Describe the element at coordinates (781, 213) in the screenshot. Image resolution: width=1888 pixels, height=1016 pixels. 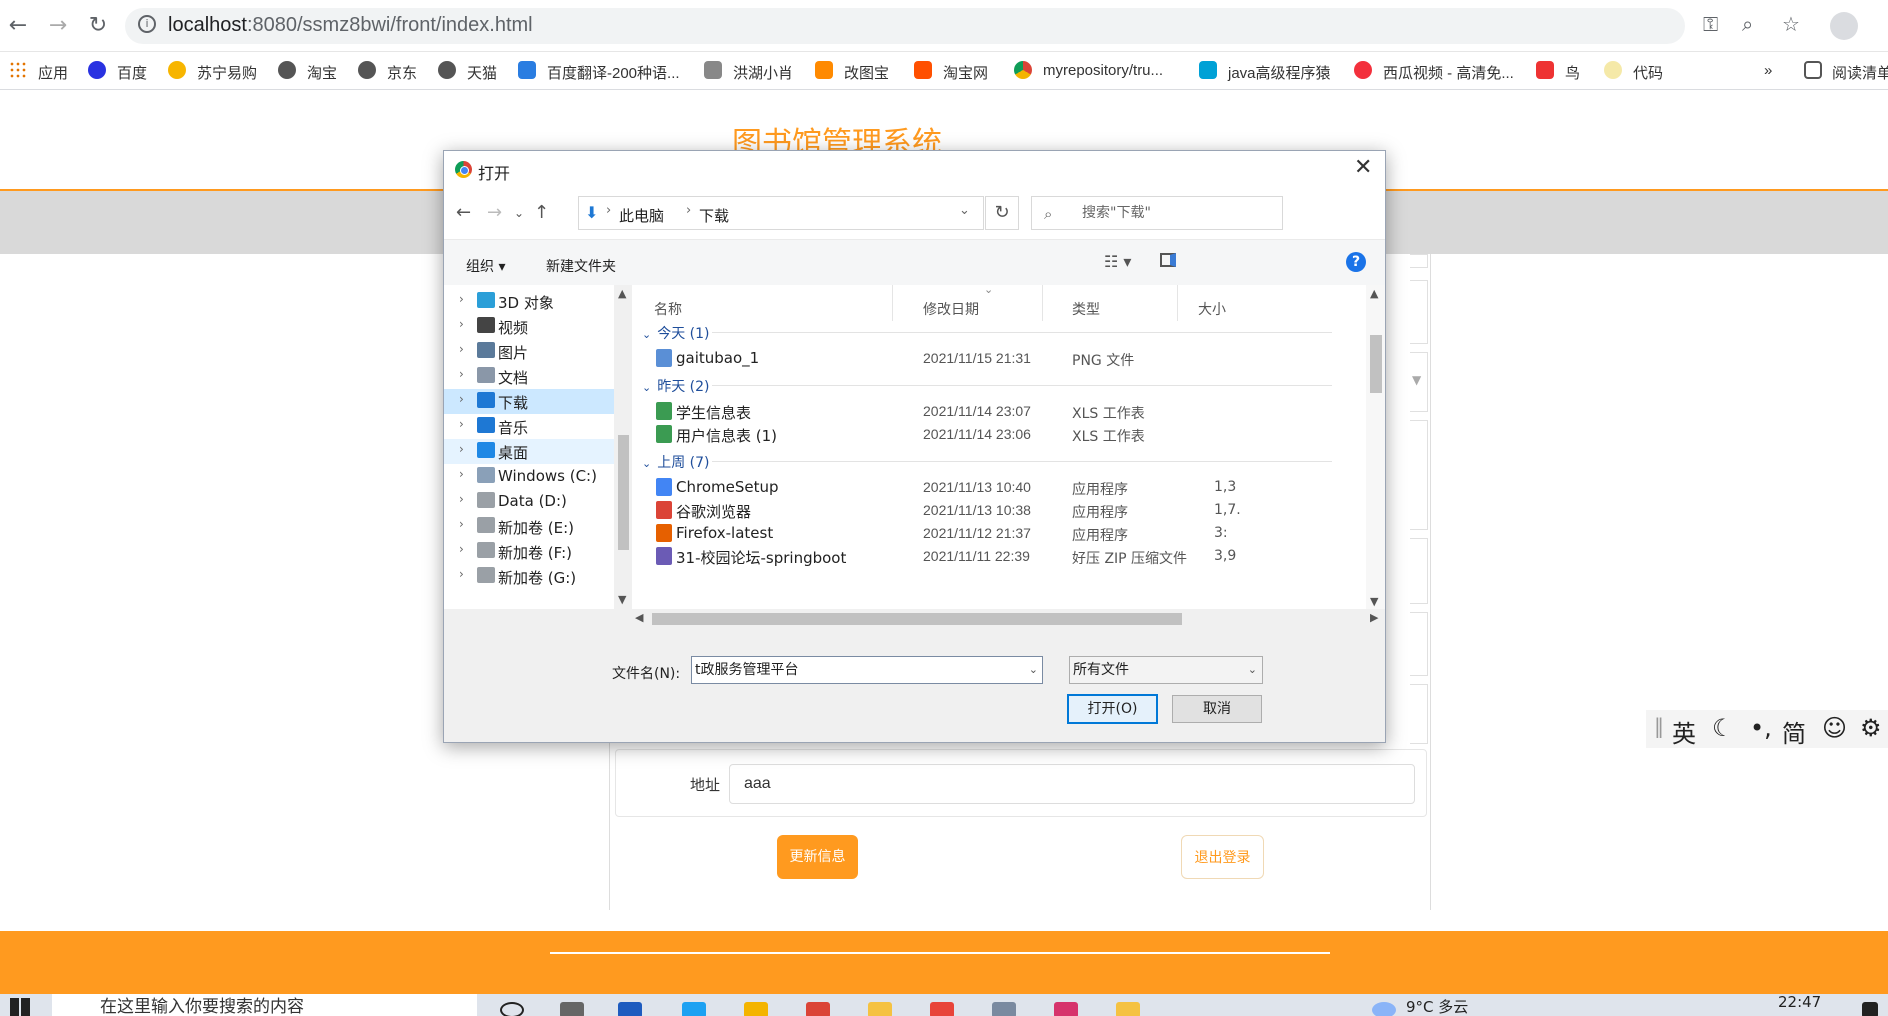
I see `breadcrumb: ⬇ › 此电脑 › 下载 ⌄` at that location.